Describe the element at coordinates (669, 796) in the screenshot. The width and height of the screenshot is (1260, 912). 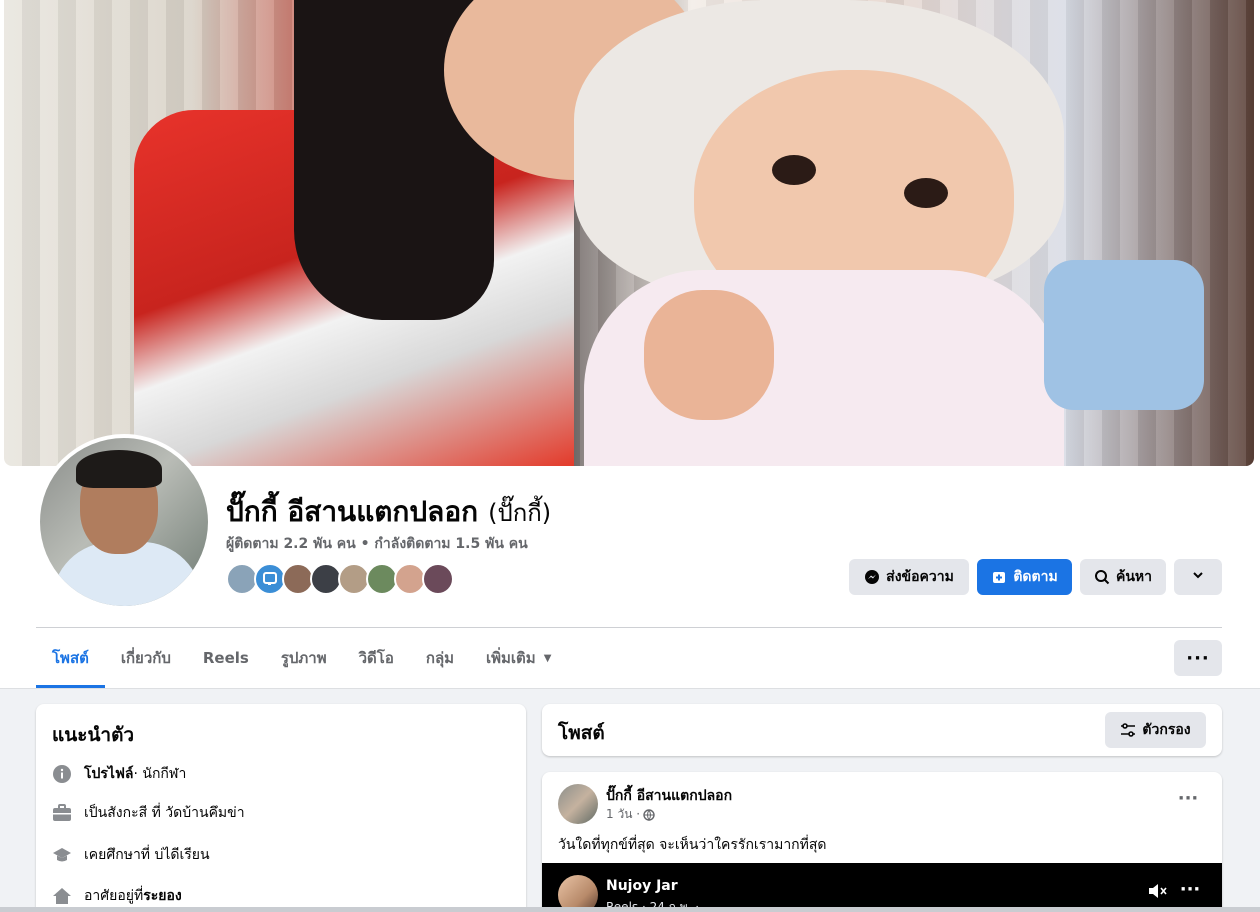
I see `post-author-name: ปั๊กกี้ อีสานแตกปลอก` at that location.